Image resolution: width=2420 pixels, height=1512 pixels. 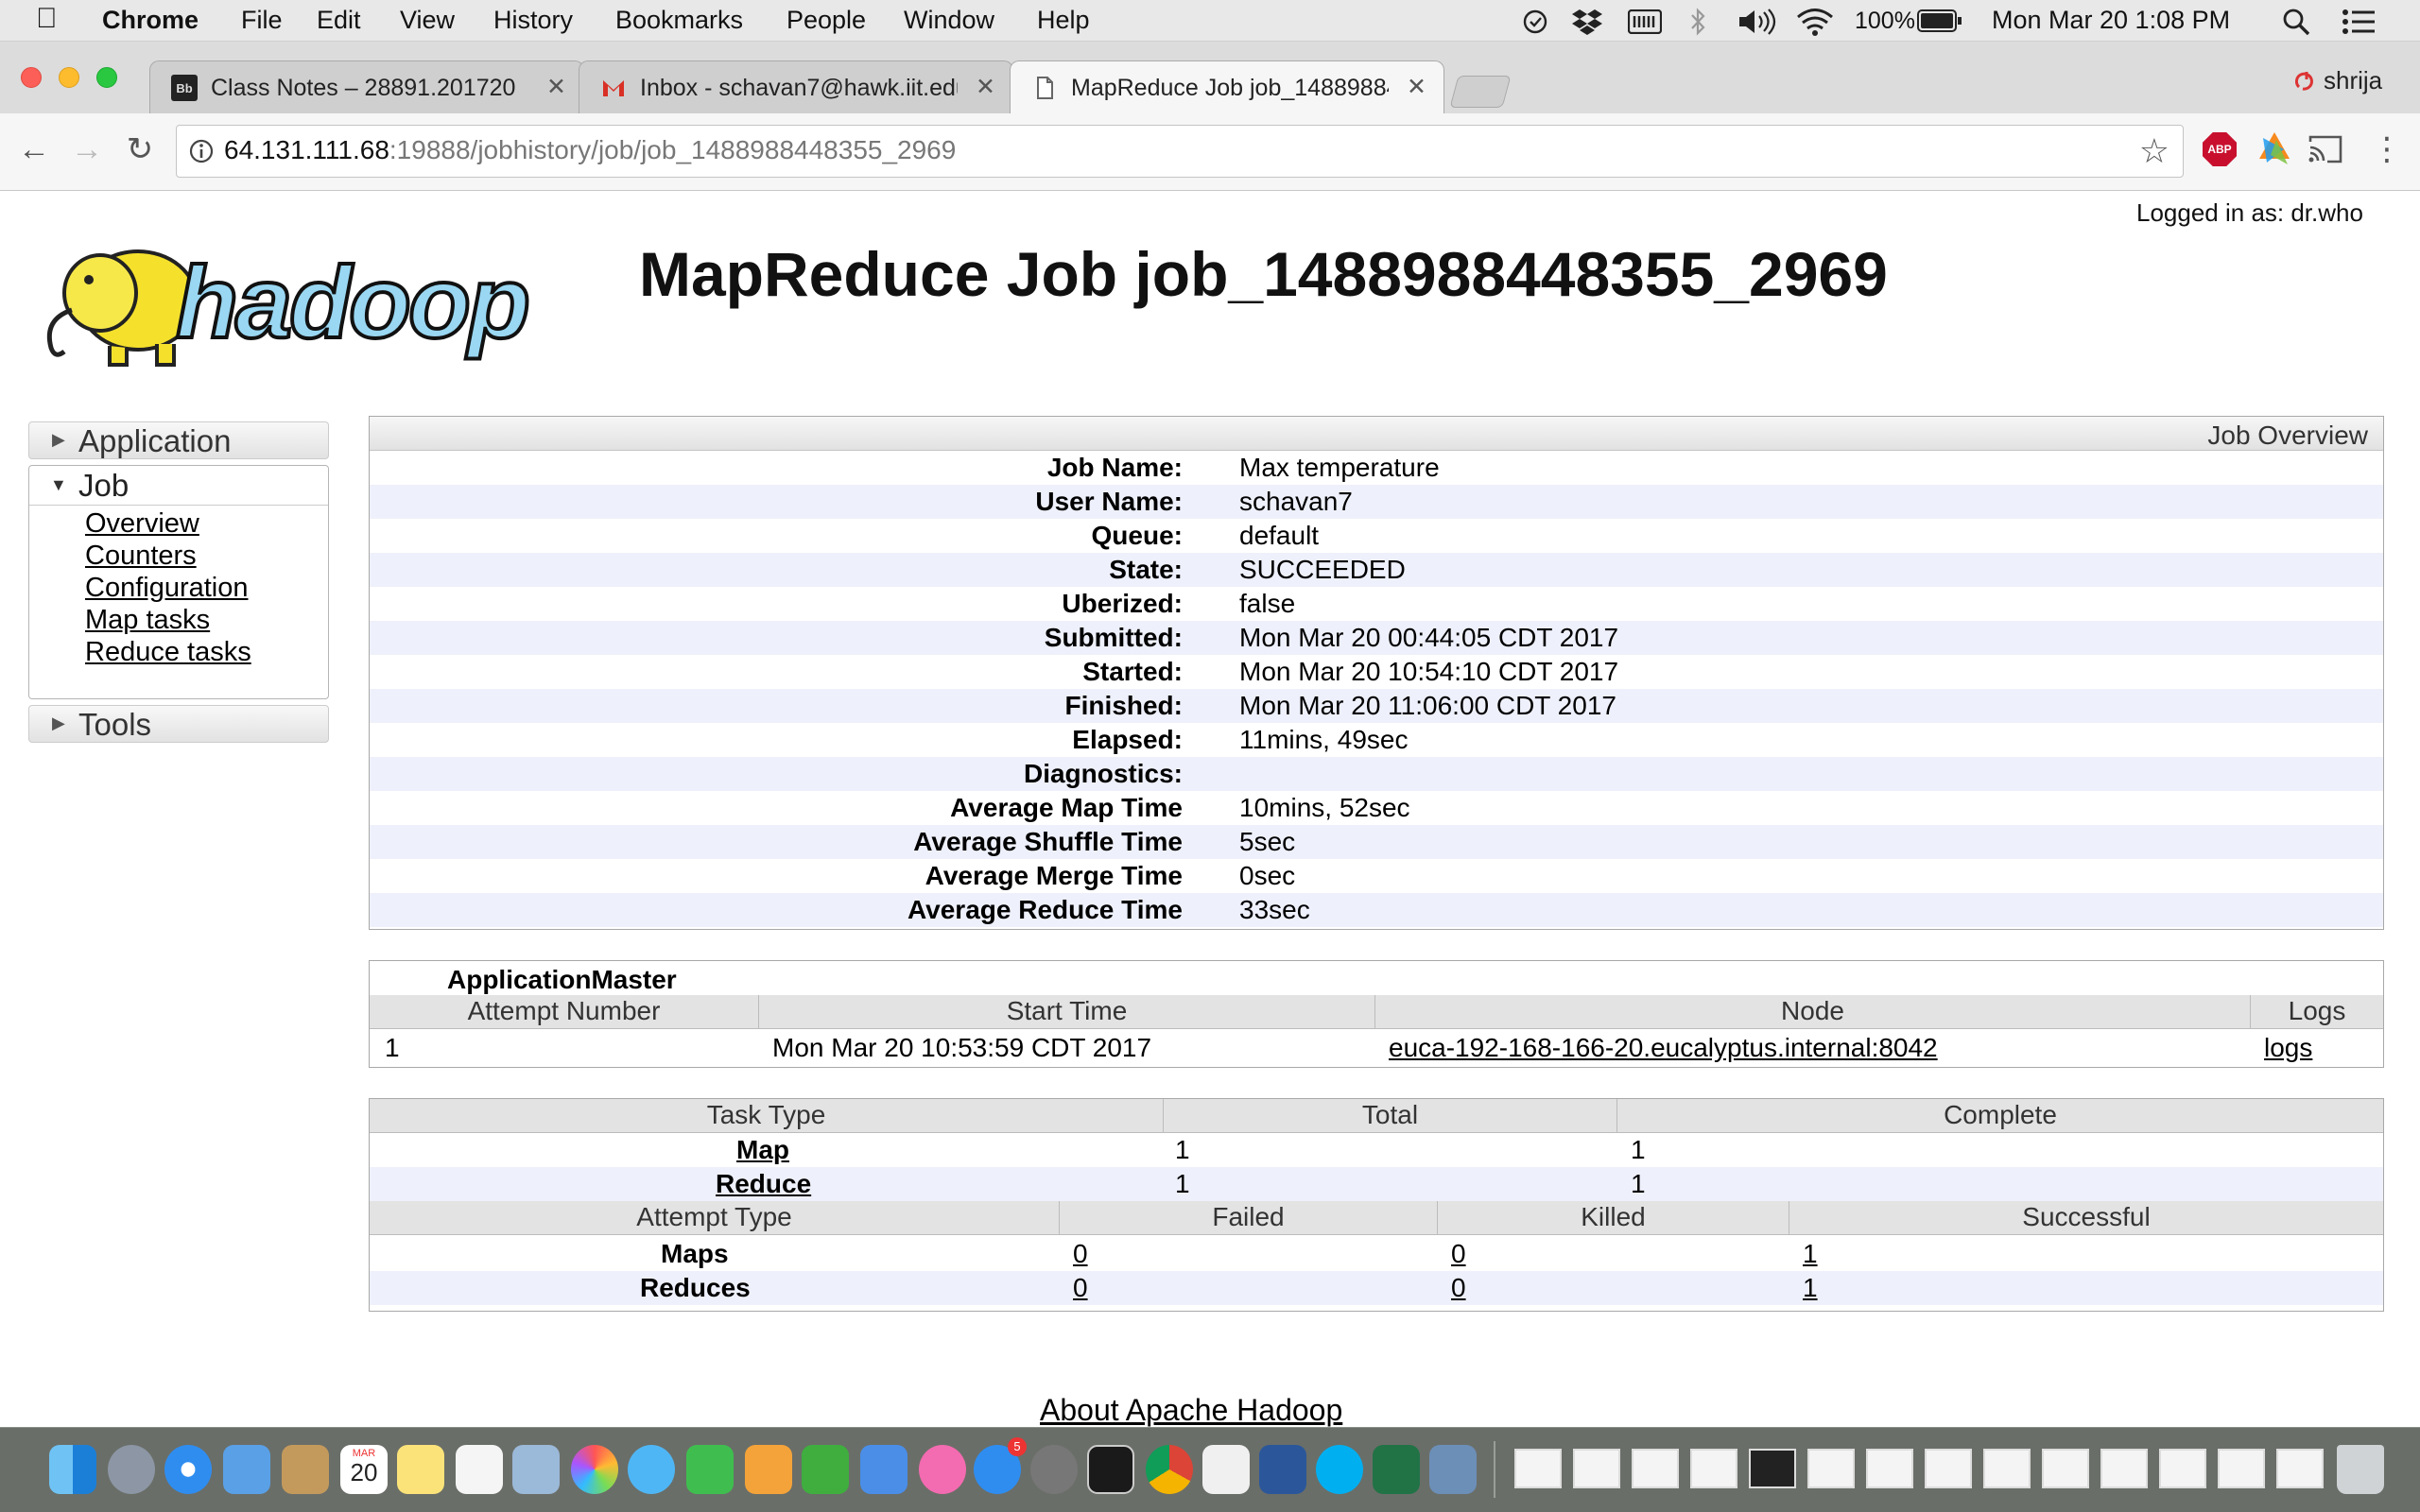 I want to click on mail-icon, so click(x=247, y=1469).